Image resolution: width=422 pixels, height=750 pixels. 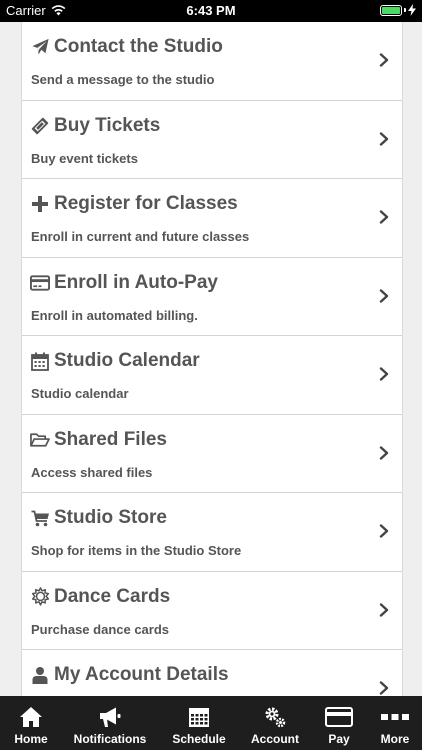 What do you see at coordinates (395, 739) in the screenshot?
I see `tab-label: More` at bounding box center [395, 739].